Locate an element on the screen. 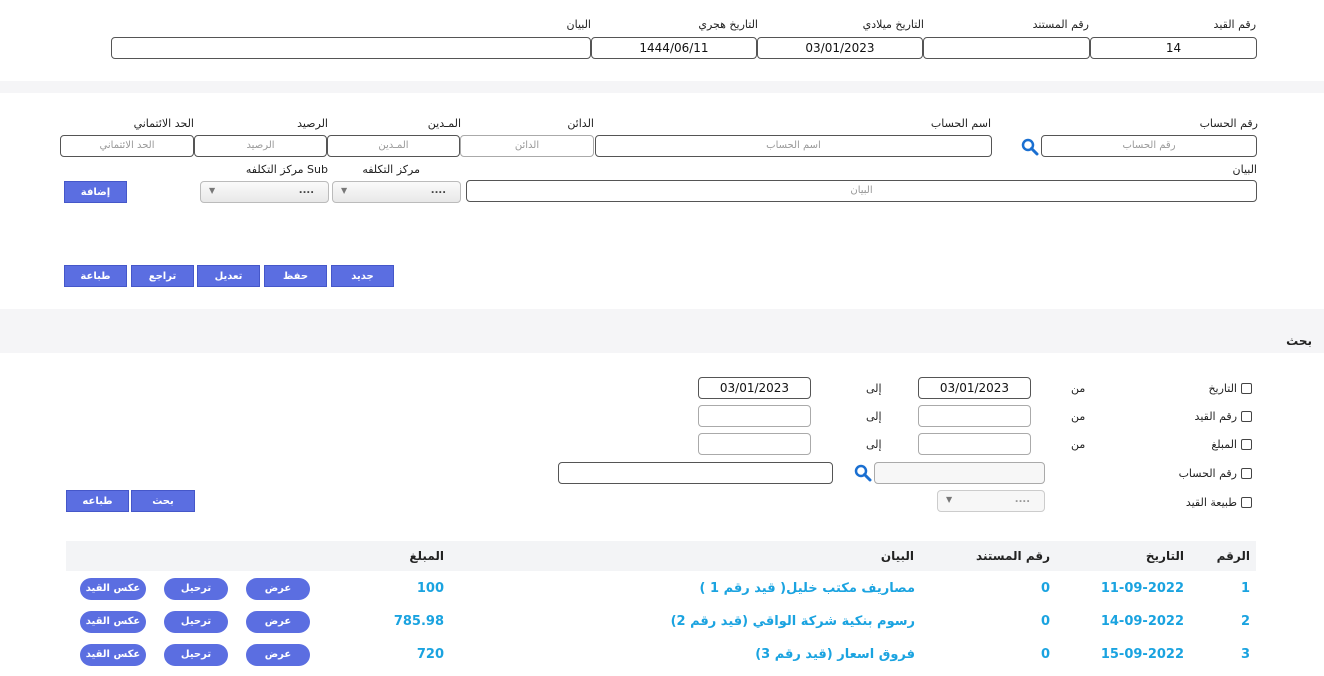 Image resolution: width=1324 pixels, height=676 pixels. row-amount: 785.98 is located at coordinates (418, 621).